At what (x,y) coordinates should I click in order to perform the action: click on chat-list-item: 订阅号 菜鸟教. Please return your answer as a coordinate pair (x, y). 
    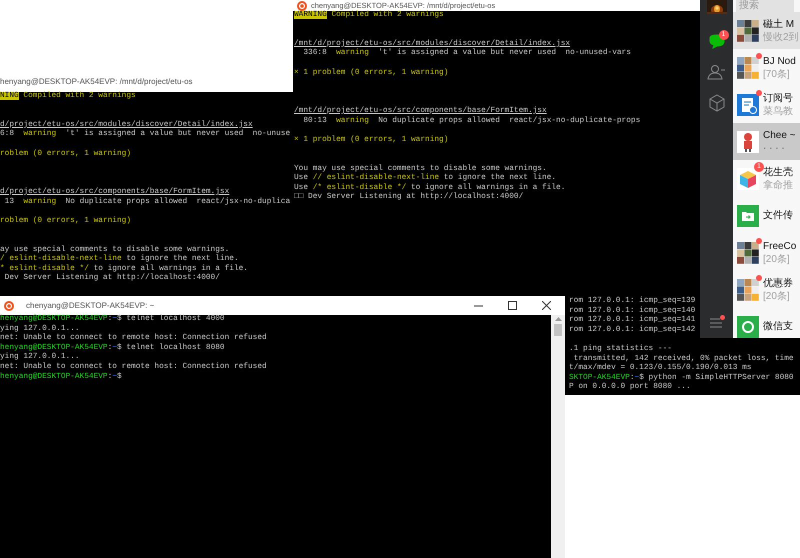
    Looking at the image, I should click on (766, 104).